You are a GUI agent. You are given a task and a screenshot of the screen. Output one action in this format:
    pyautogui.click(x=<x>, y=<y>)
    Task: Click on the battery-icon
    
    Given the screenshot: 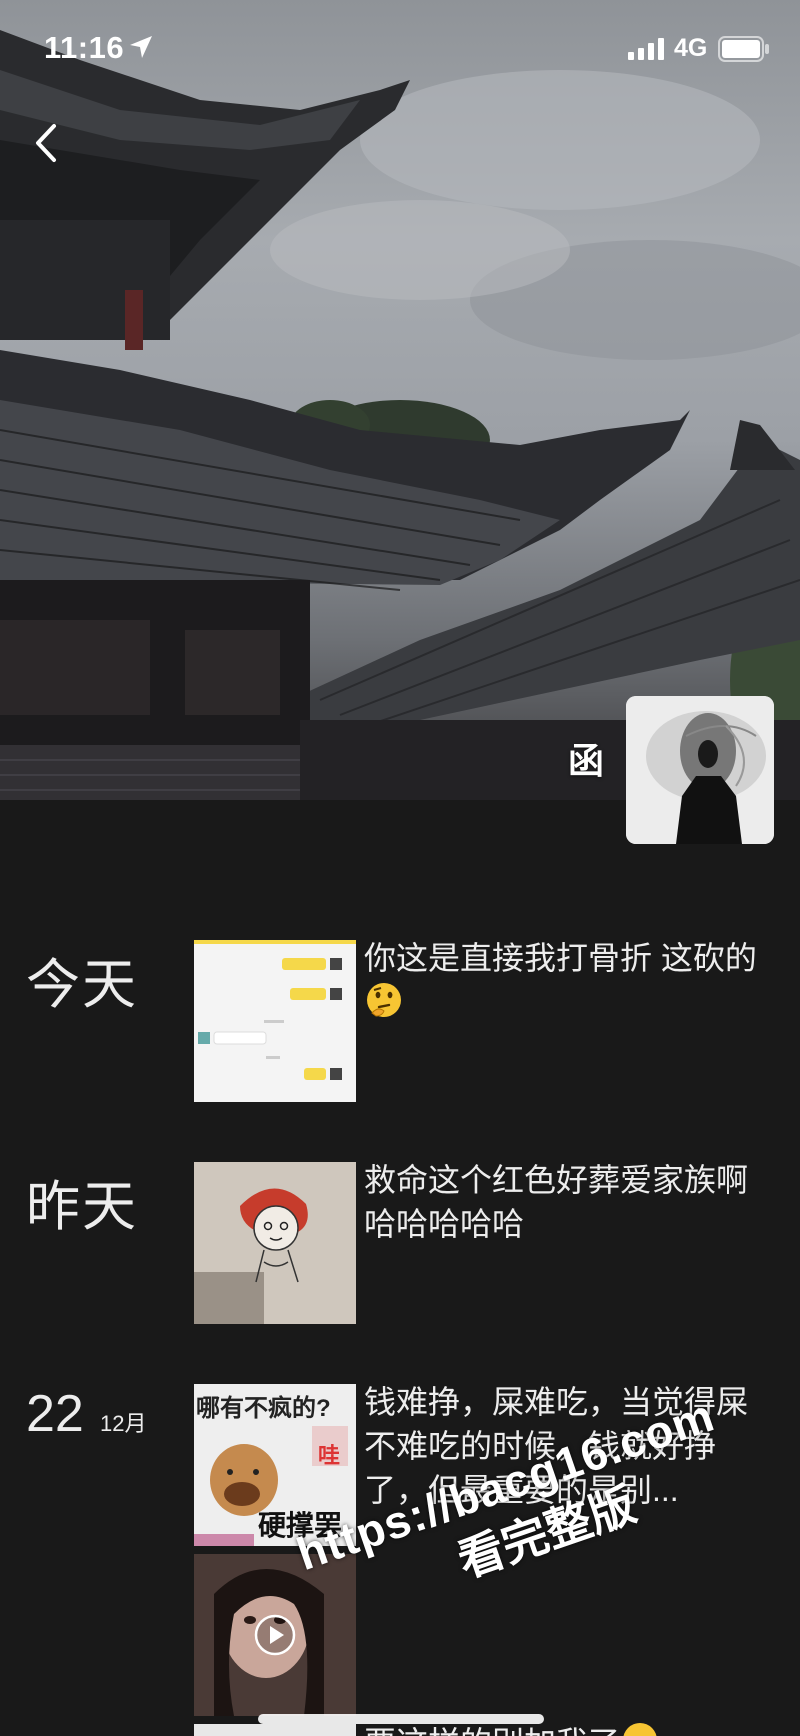 What is the action you would take?
    pyautogui.click(x=743, y=49)
    